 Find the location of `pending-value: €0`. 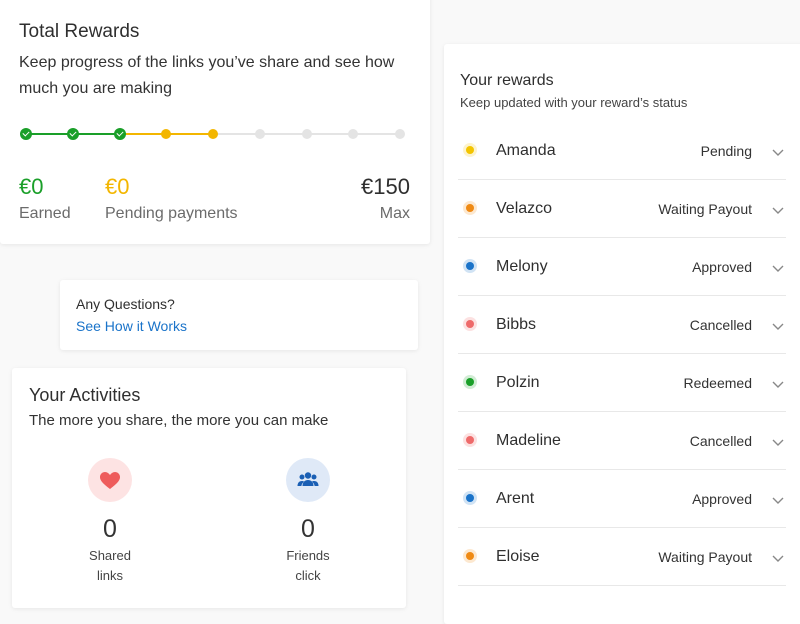

pending-value: €0 is located at coordinates (117, 186).